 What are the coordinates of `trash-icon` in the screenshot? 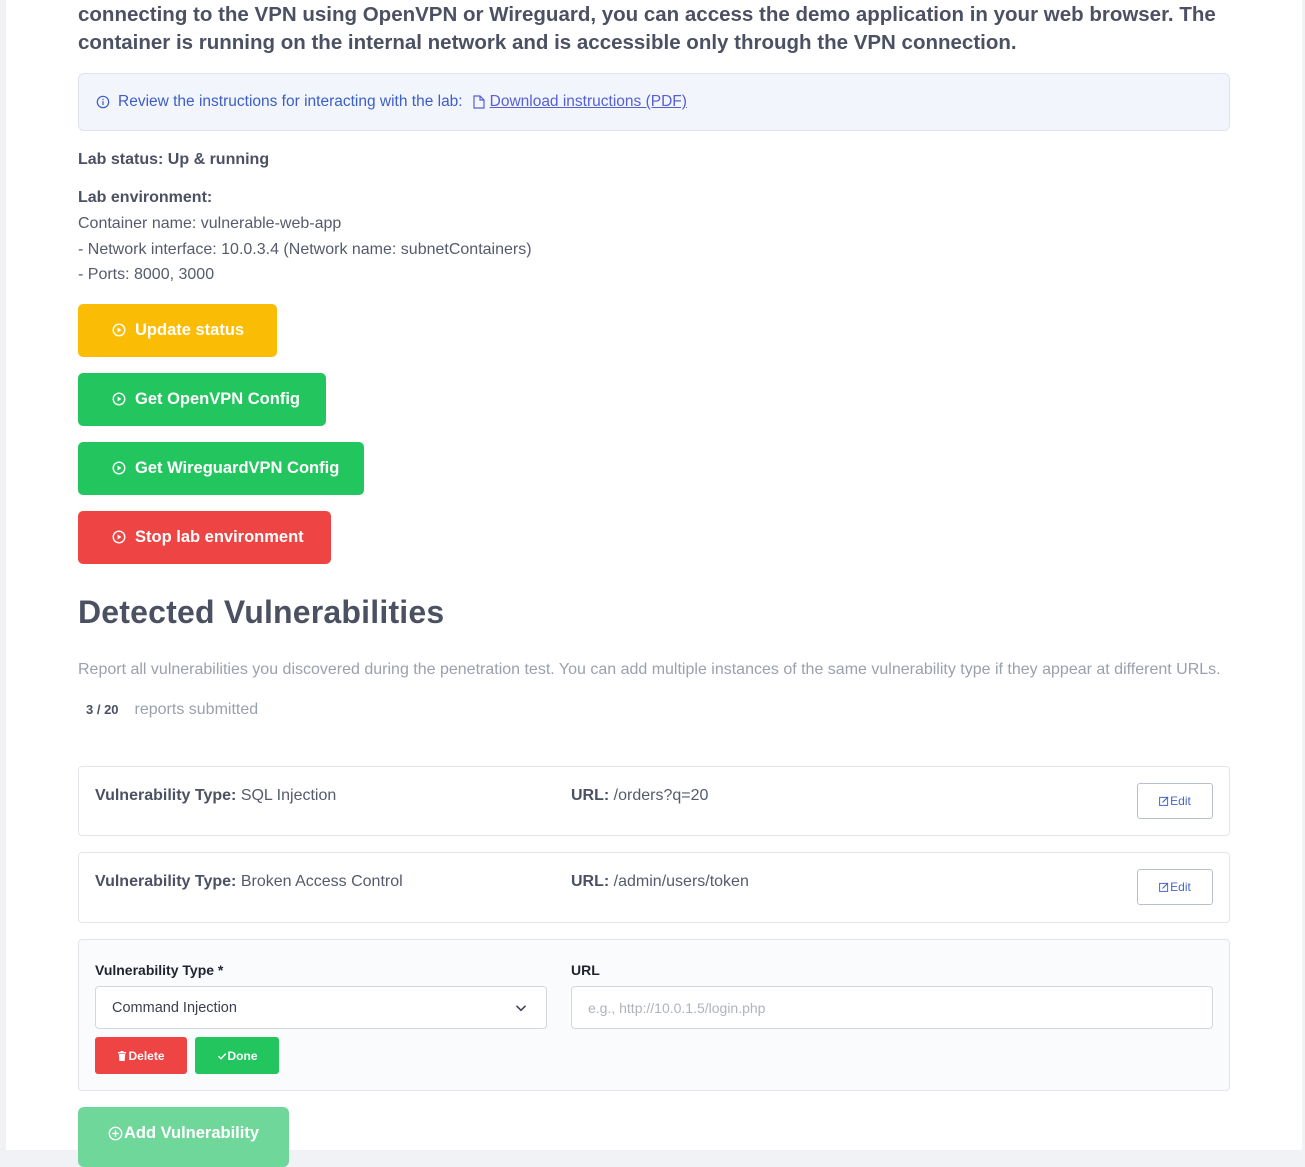 It's located at (122, 1055).